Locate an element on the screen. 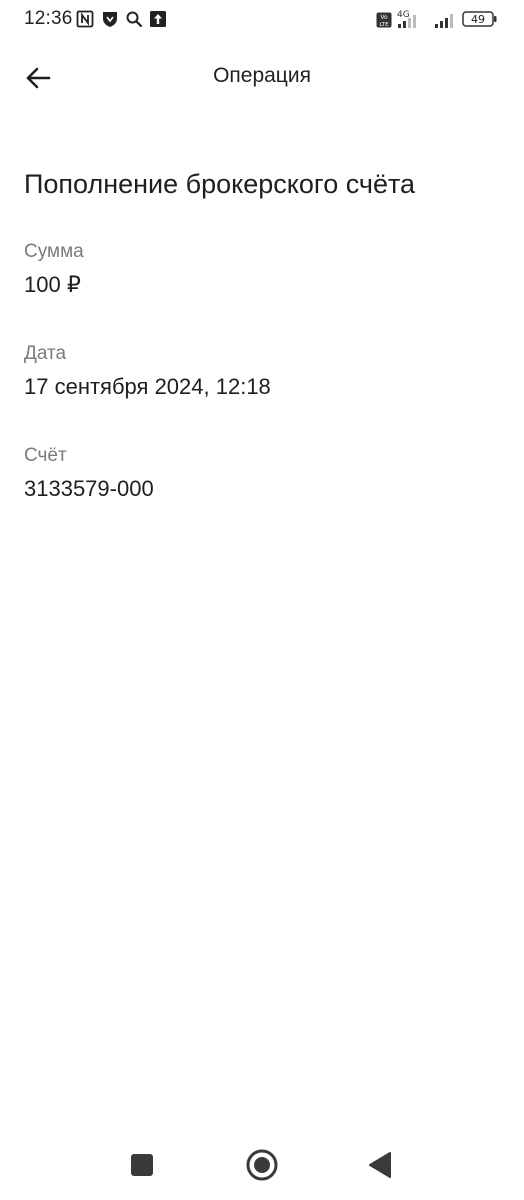 This screenshot has height=1200, width=524. svg-text: LTE is located at coordinates (384, 25).